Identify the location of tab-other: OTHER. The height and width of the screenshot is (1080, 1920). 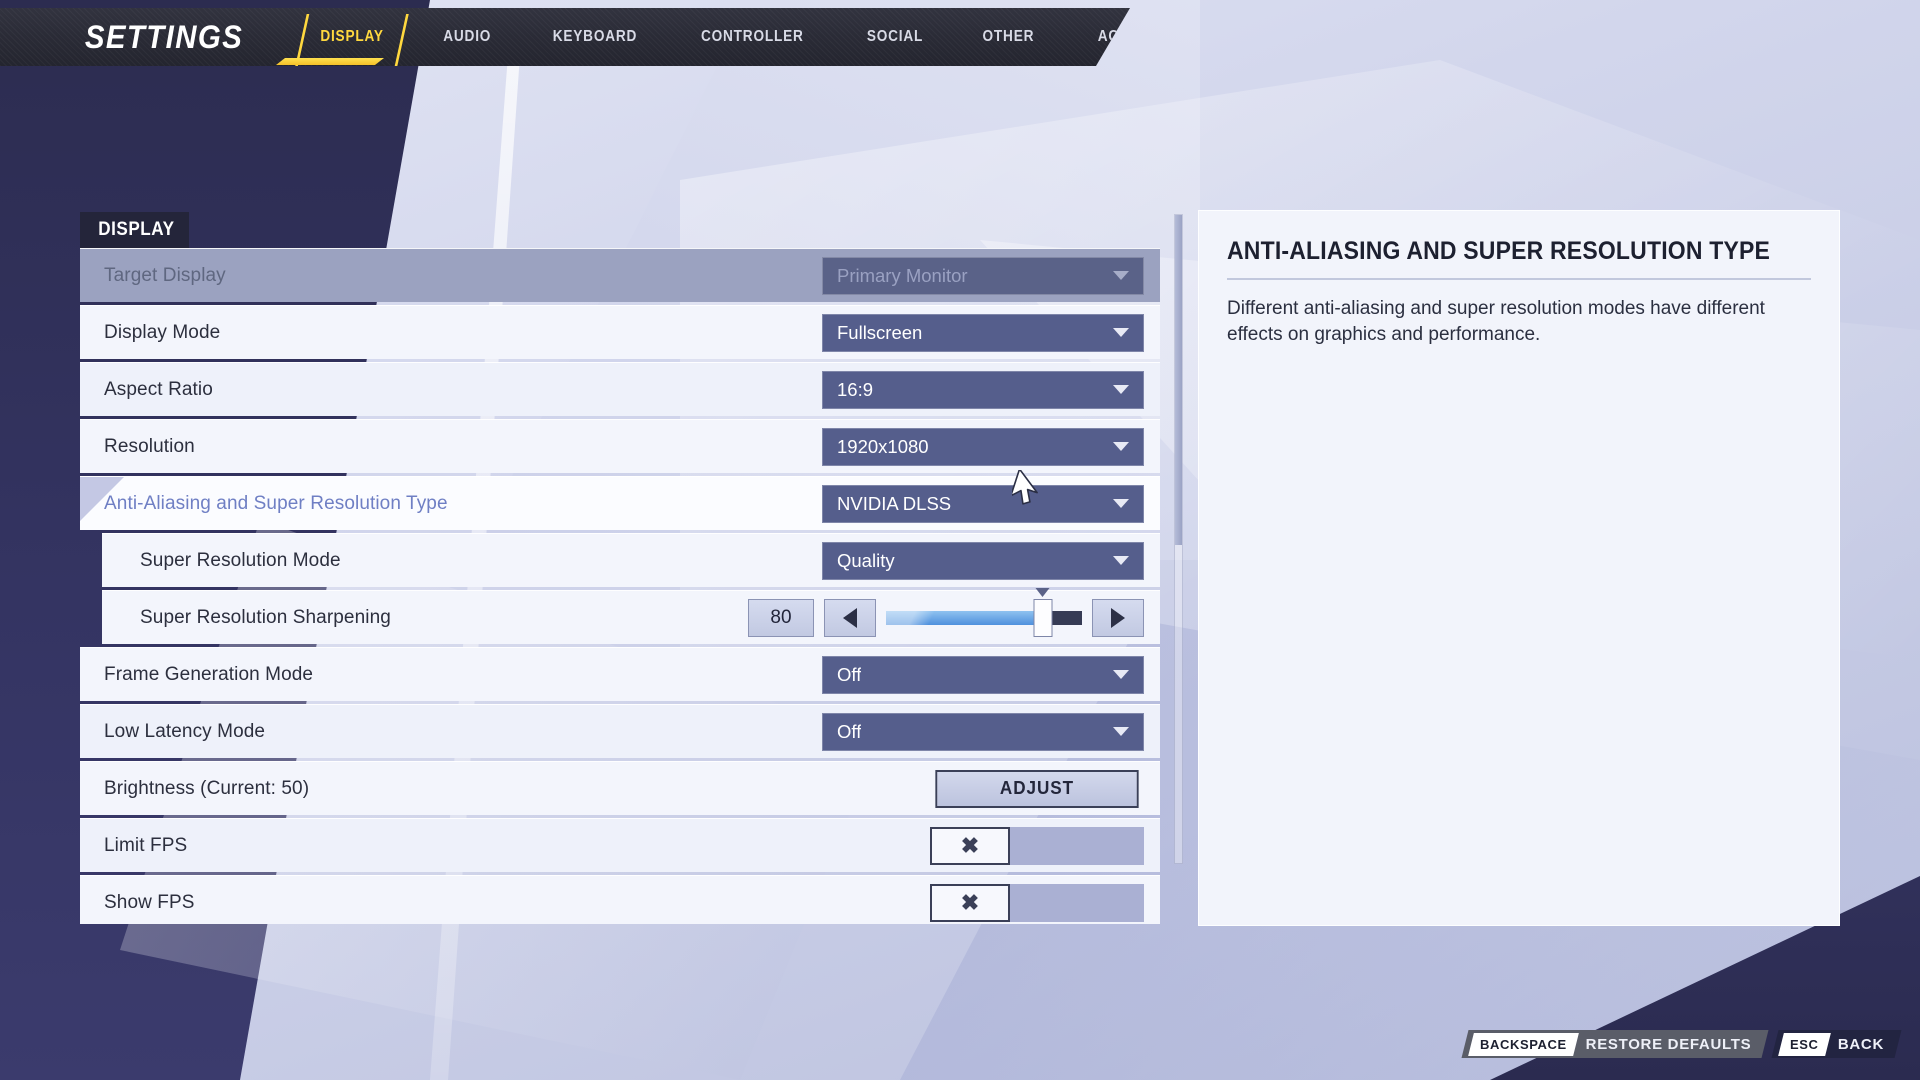
(1008, 37).